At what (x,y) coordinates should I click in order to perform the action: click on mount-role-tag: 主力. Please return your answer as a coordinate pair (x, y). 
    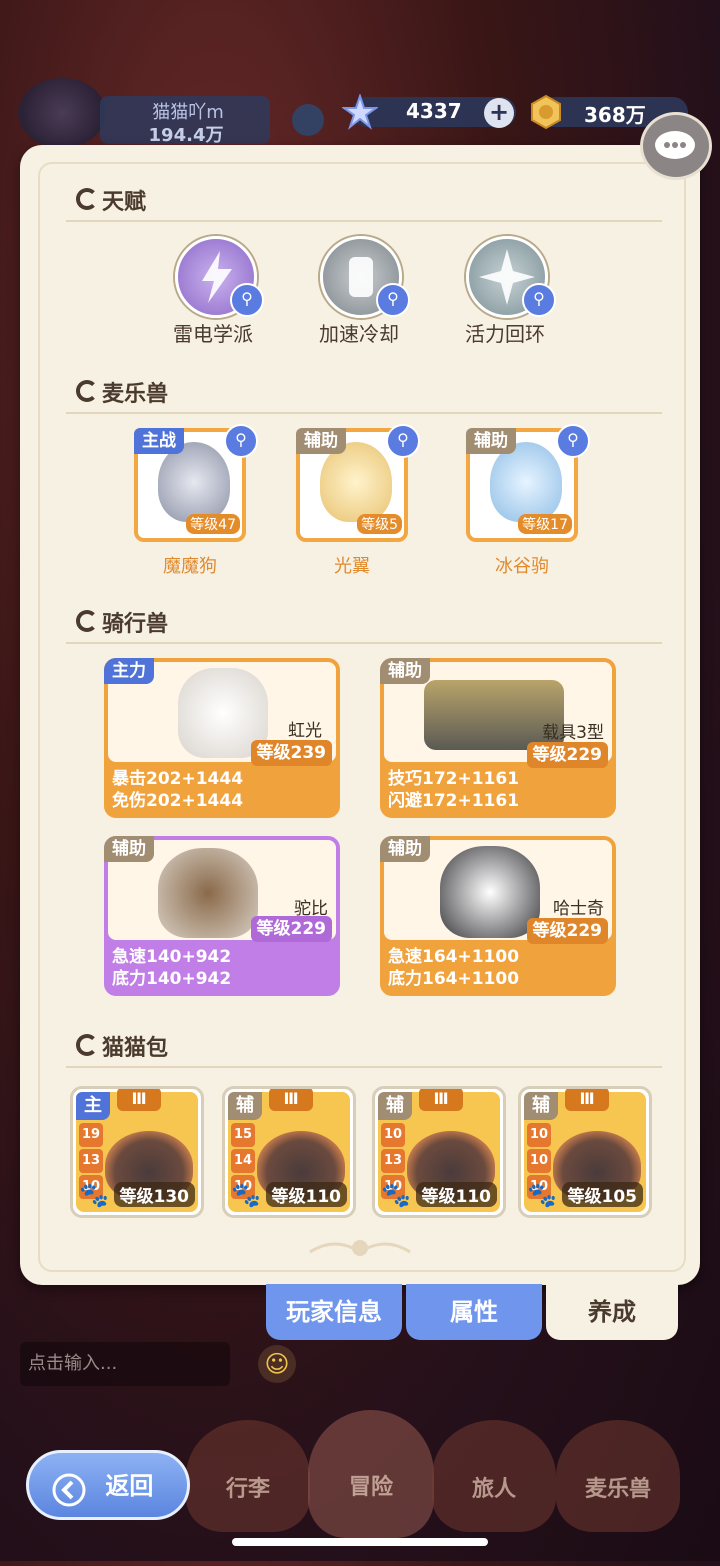
    Looking at the image, I should click on (129, 671).